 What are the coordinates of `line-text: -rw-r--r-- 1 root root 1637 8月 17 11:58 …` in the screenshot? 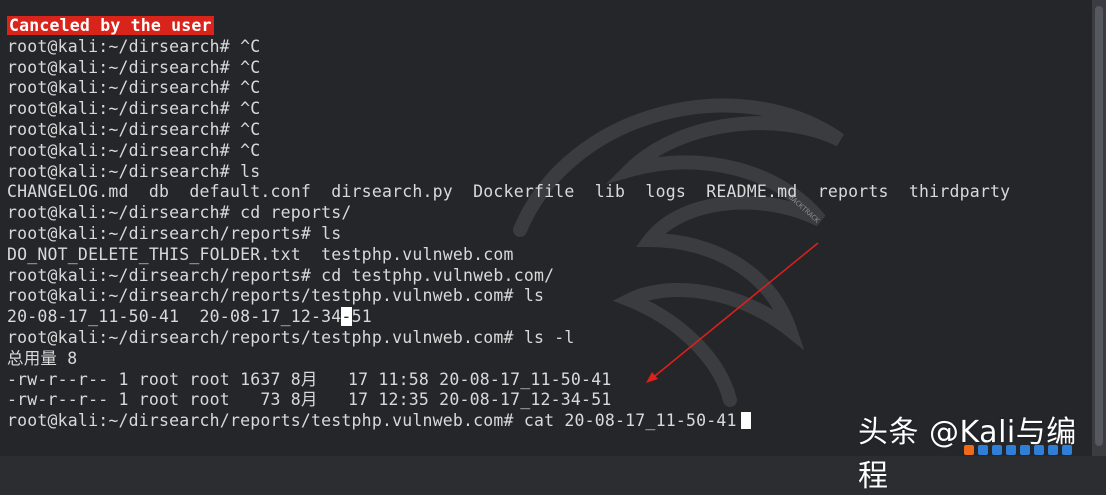 It's located at (309, 379).